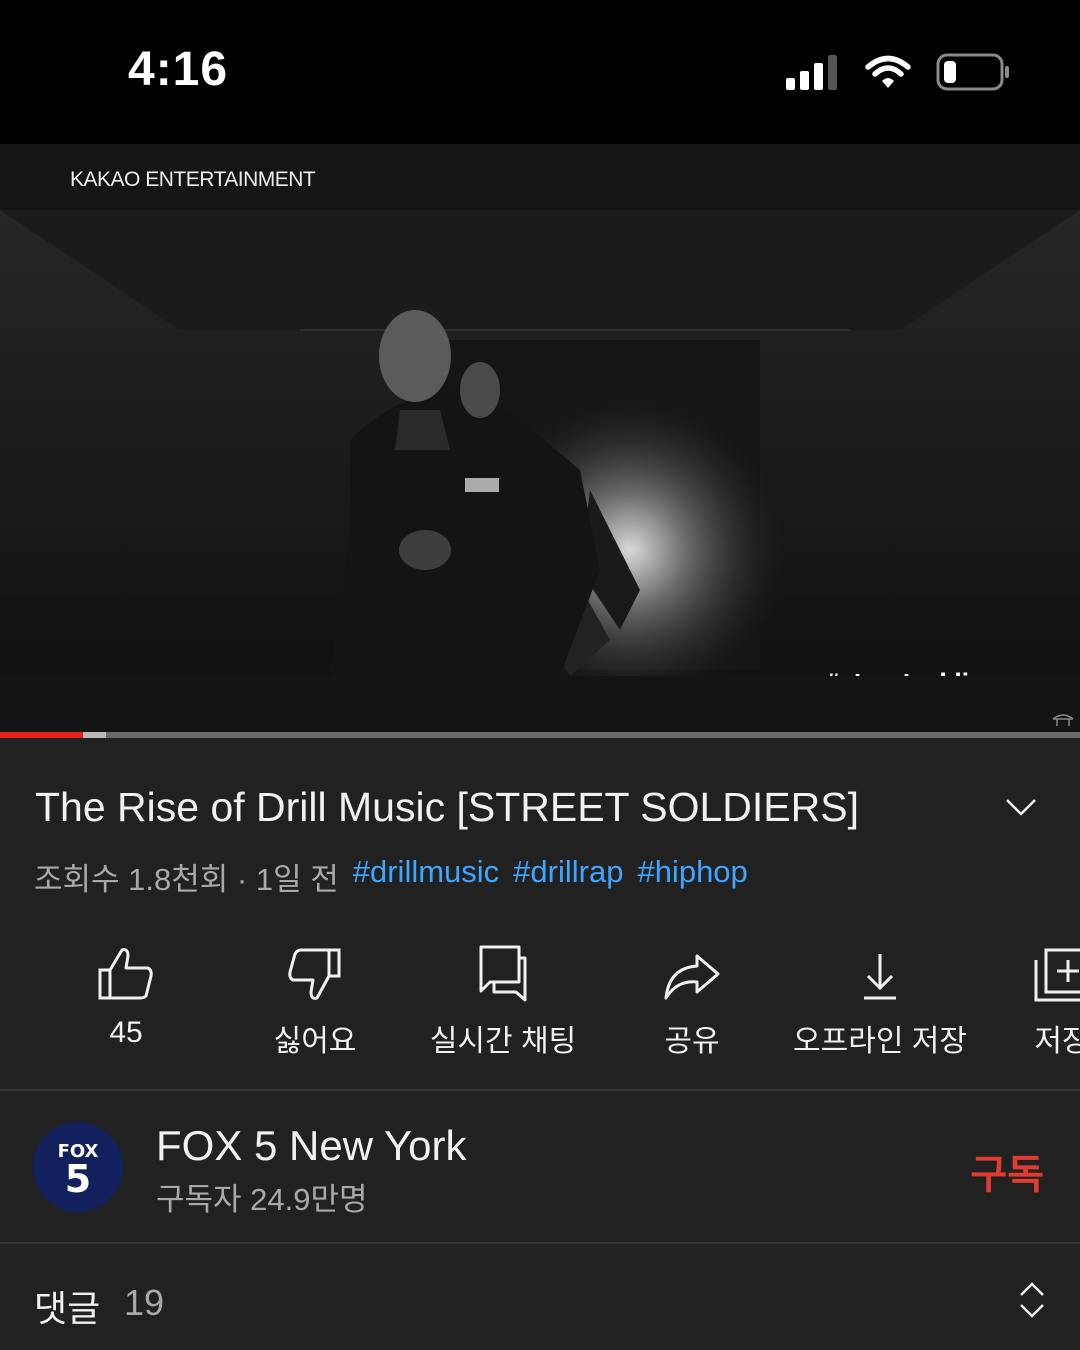 Image resolution: width=1080 pixels, height=1350 pixels. What do you see at coordinates (692, 876) in the screenshot?
I see `hashtag-link: #hiphop` at bounding box center [692, 876].